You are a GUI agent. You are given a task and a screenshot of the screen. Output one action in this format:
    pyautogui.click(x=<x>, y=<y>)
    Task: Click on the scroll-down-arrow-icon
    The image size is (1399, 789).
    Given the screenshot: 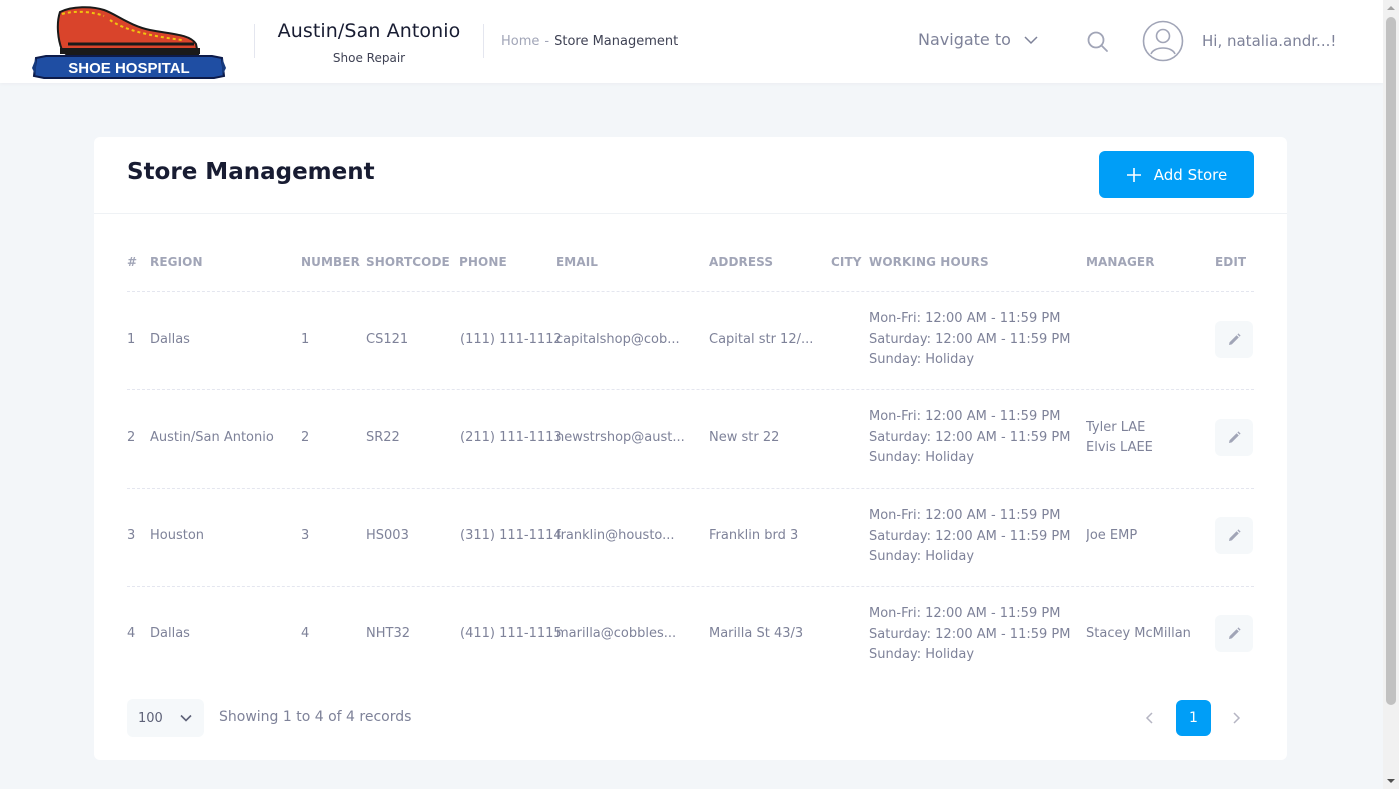 What is the action you would take?
    pyautogui.click(x=1391, y=781)
    